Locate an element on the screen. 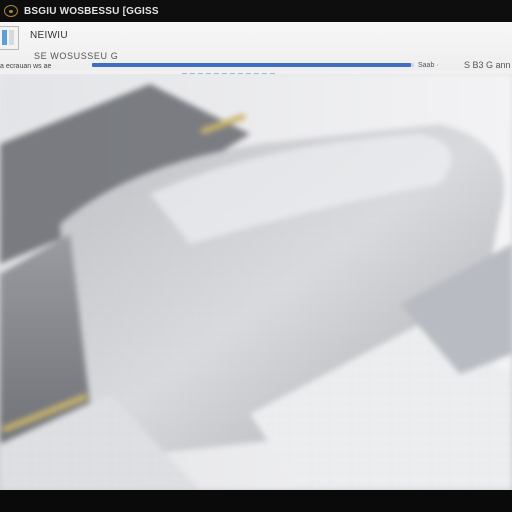 This screenshot has height=512, width=512. status-text-right: Saab · is located at coordinates (428, 65).